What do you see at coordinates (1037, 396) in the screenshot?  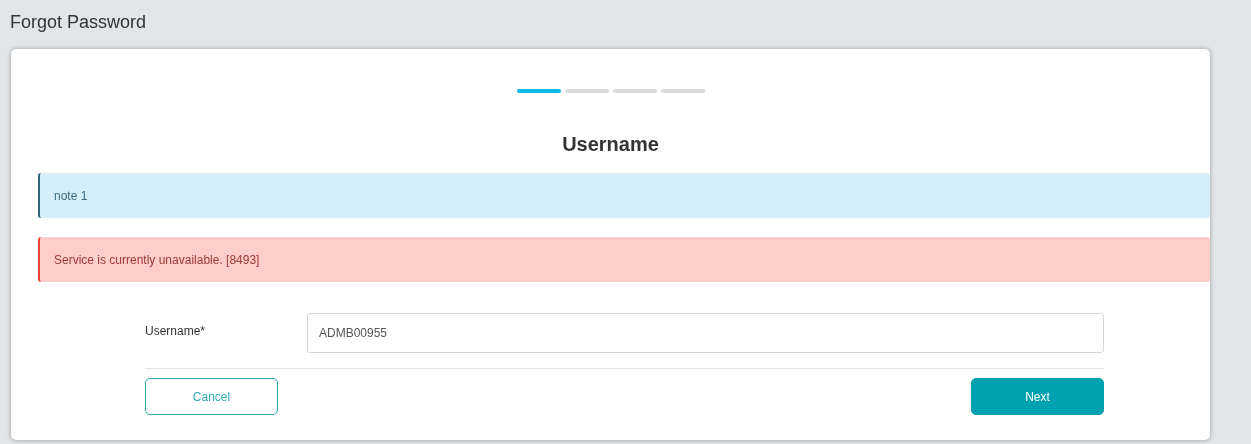 I see `next-button: Next` at bounding box center [1037, 396].